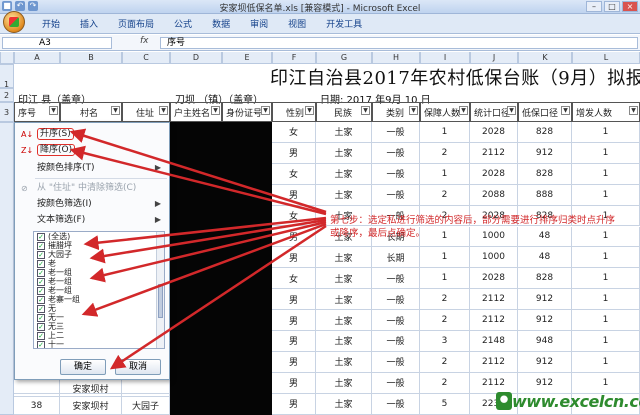  I want to click on cell-number: 38, so click(37, 406).